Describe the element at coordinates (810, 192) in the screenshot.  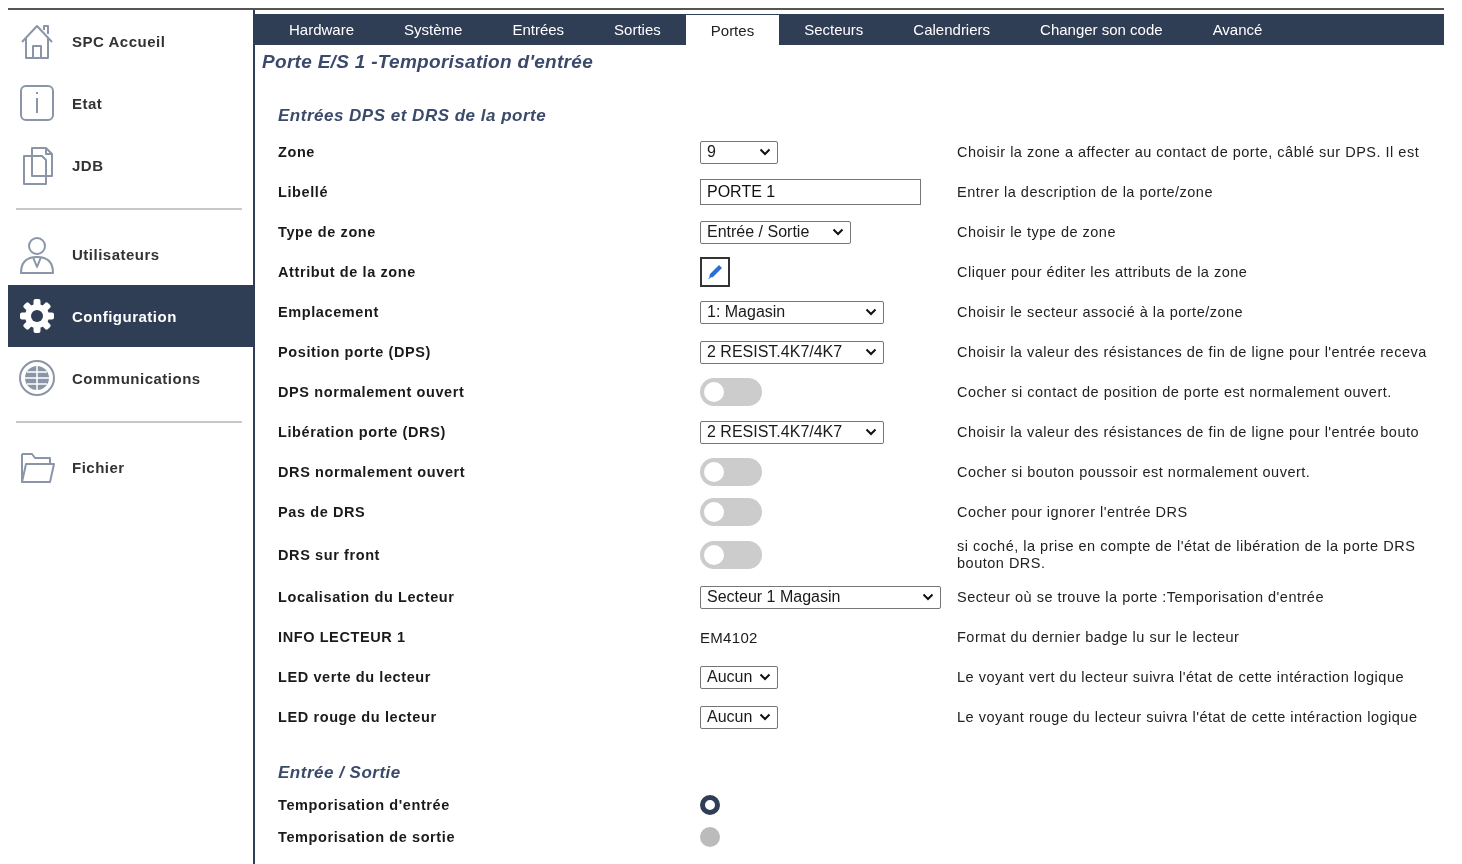
I see `text-field: PORTE 1` at that location.